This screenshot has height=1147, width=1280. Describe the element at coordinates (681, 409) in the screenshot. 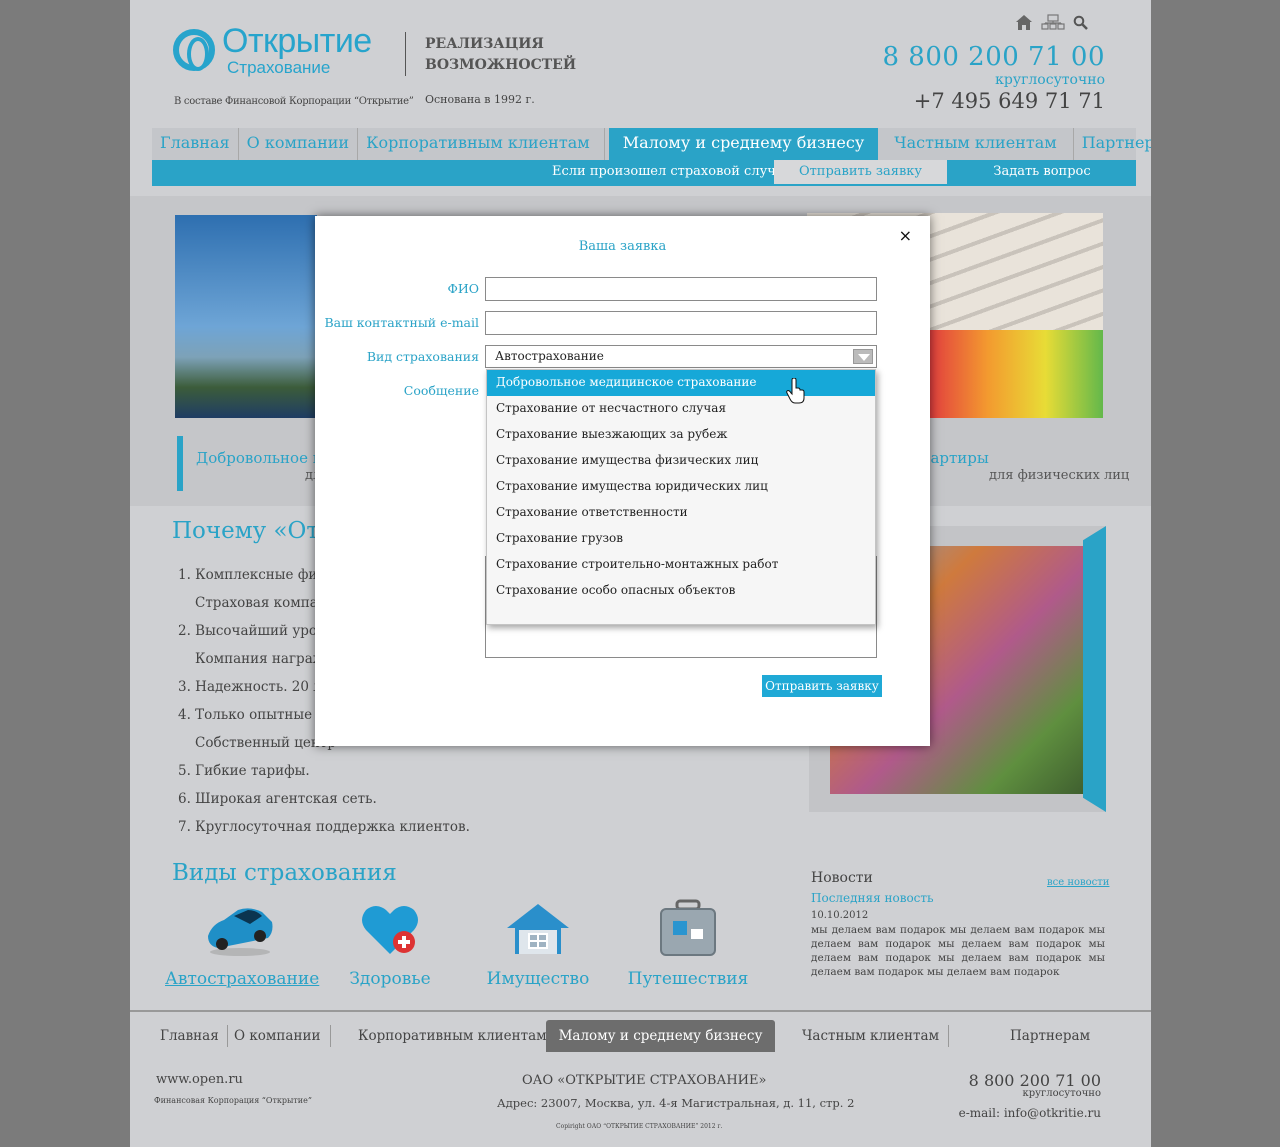

I see `dropdown-option: Страхование от несчастного случая` at that location.